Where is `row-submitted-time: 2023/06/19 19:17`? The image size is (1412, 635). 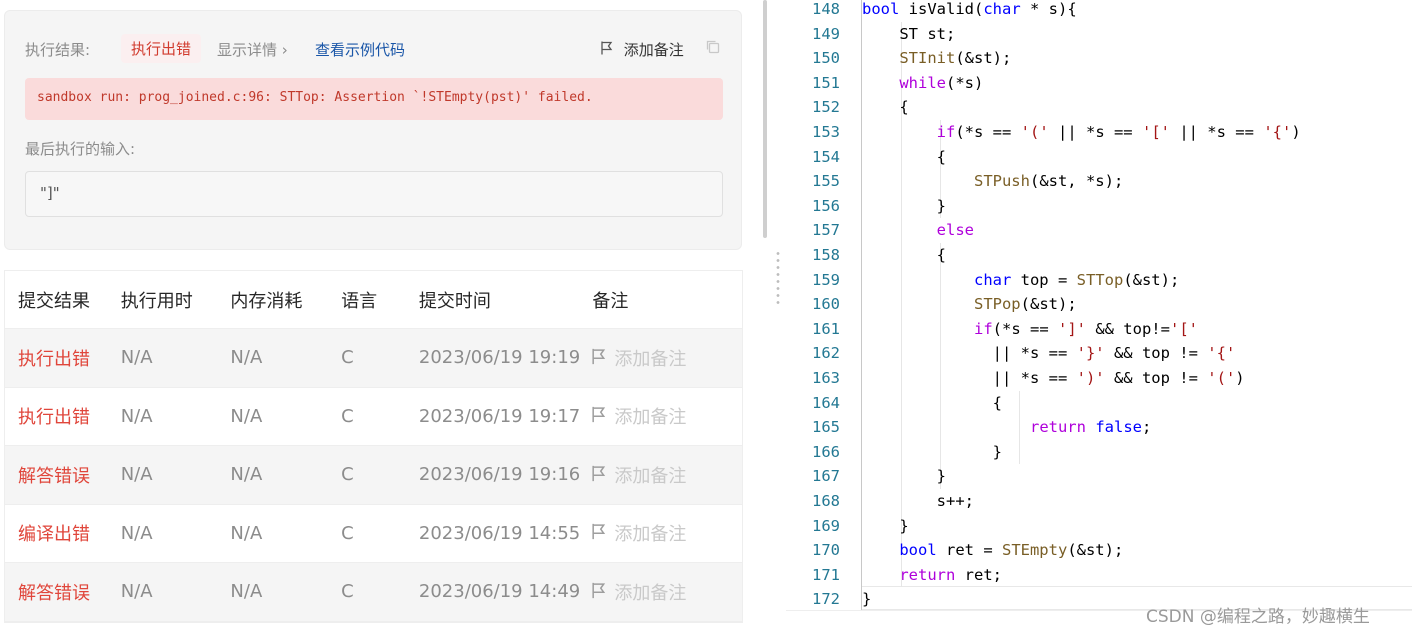 row-submitted-time: 2023/06/19 19:17 is located at coordinates (499, 416).